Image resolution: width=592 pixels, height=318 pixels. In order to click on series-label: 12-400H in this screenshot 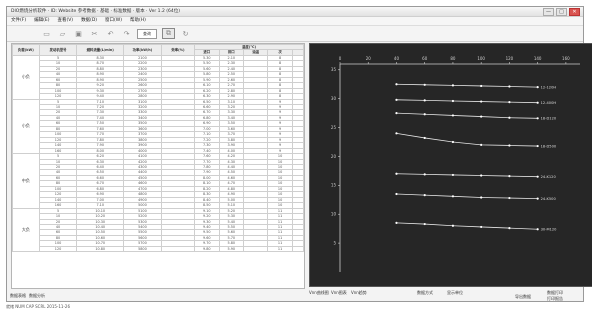, I will do `click(549, 103)`.